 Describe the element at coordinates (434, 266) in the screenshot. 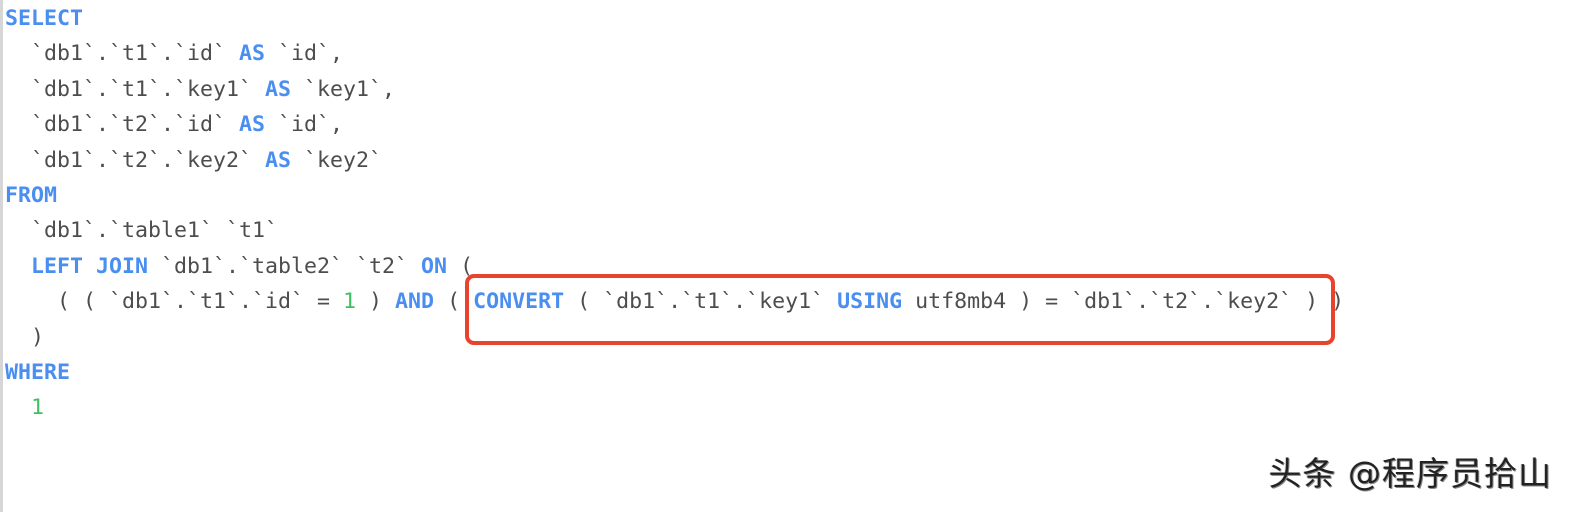

I see `sql-keyword: ON` at that location.